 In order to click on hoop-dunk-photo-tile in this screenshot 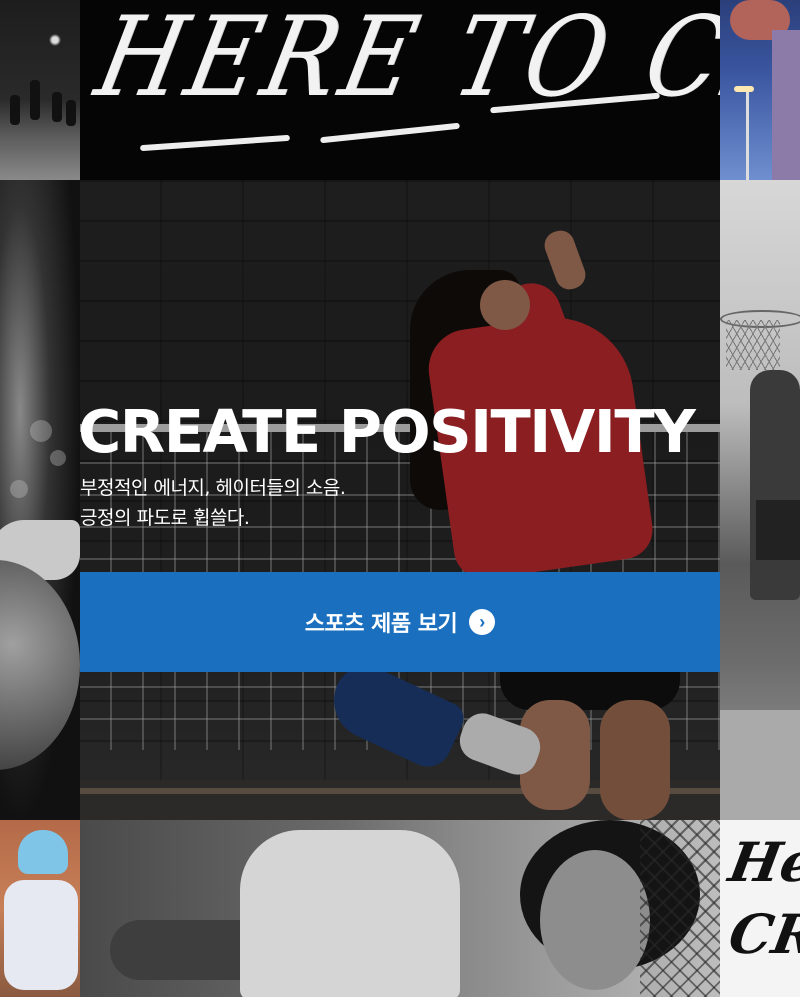, I will do `click(760, 500)`.